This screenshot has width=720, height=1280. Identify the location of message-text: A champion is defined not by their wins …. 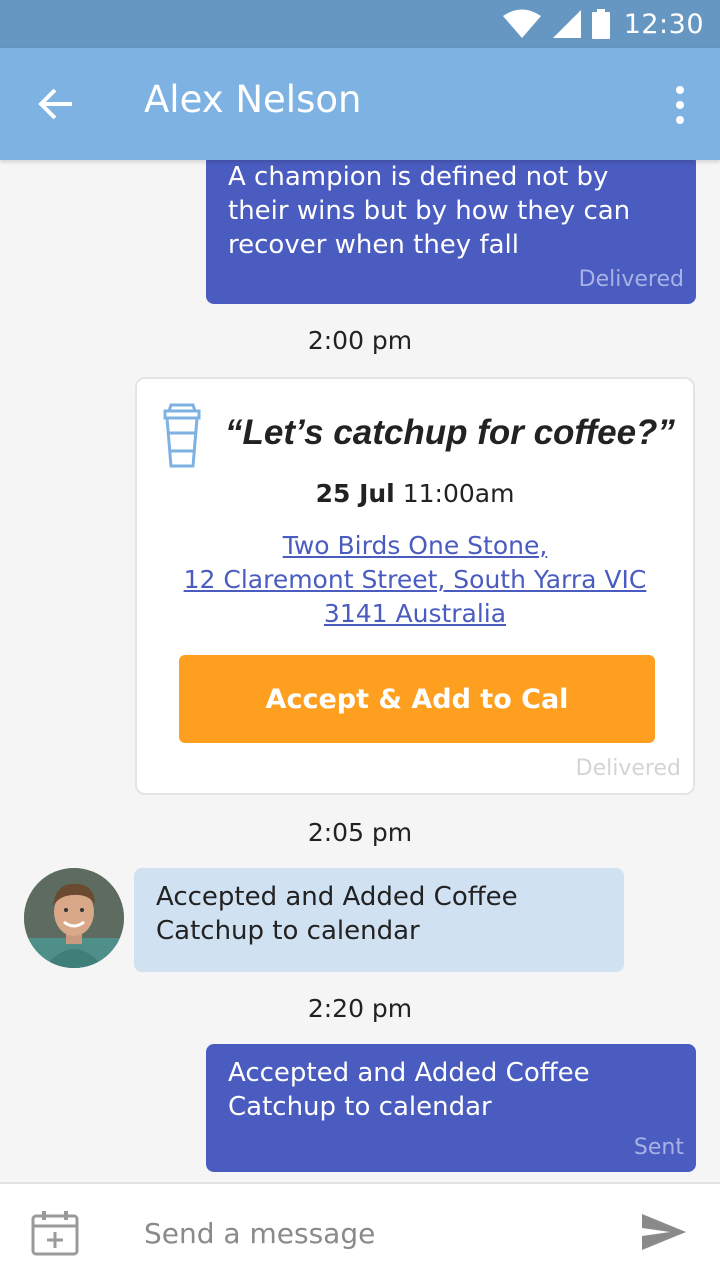
(429, 211).